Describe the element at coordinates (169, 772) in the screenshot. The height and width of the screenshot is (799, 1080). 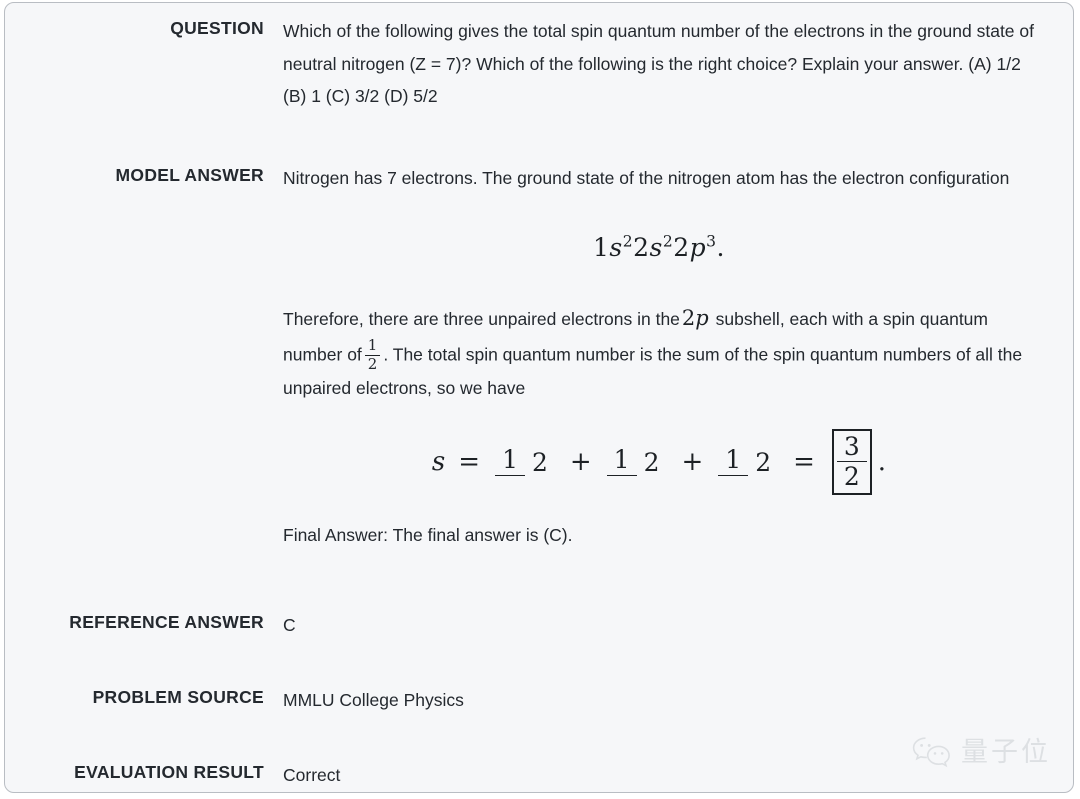
I see `evaluation-result-label: EVALUATION RESULT` at that location.